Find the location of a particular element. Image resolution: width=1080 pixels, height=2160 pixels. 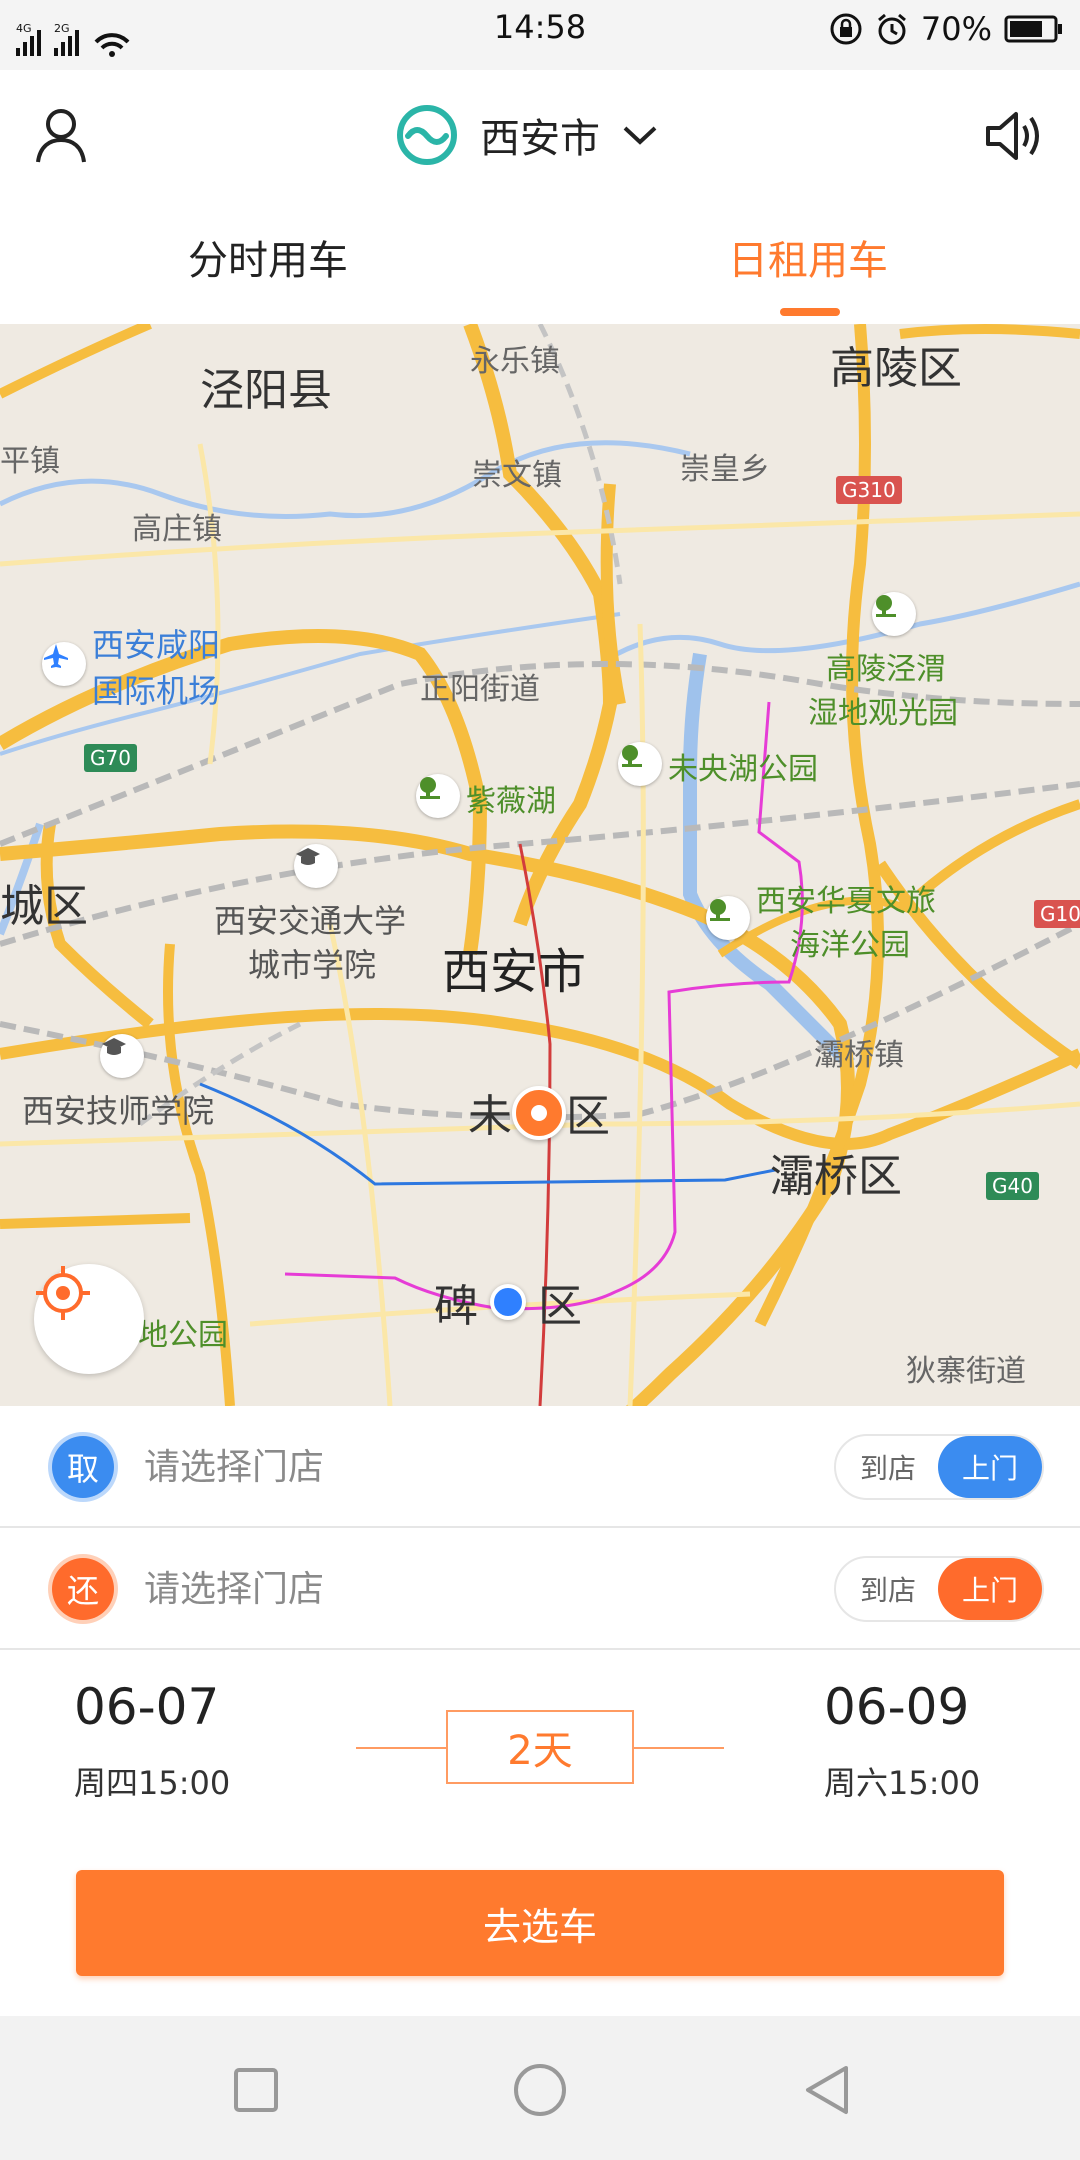

status-right: 70% is located at coordinates (946, 29).